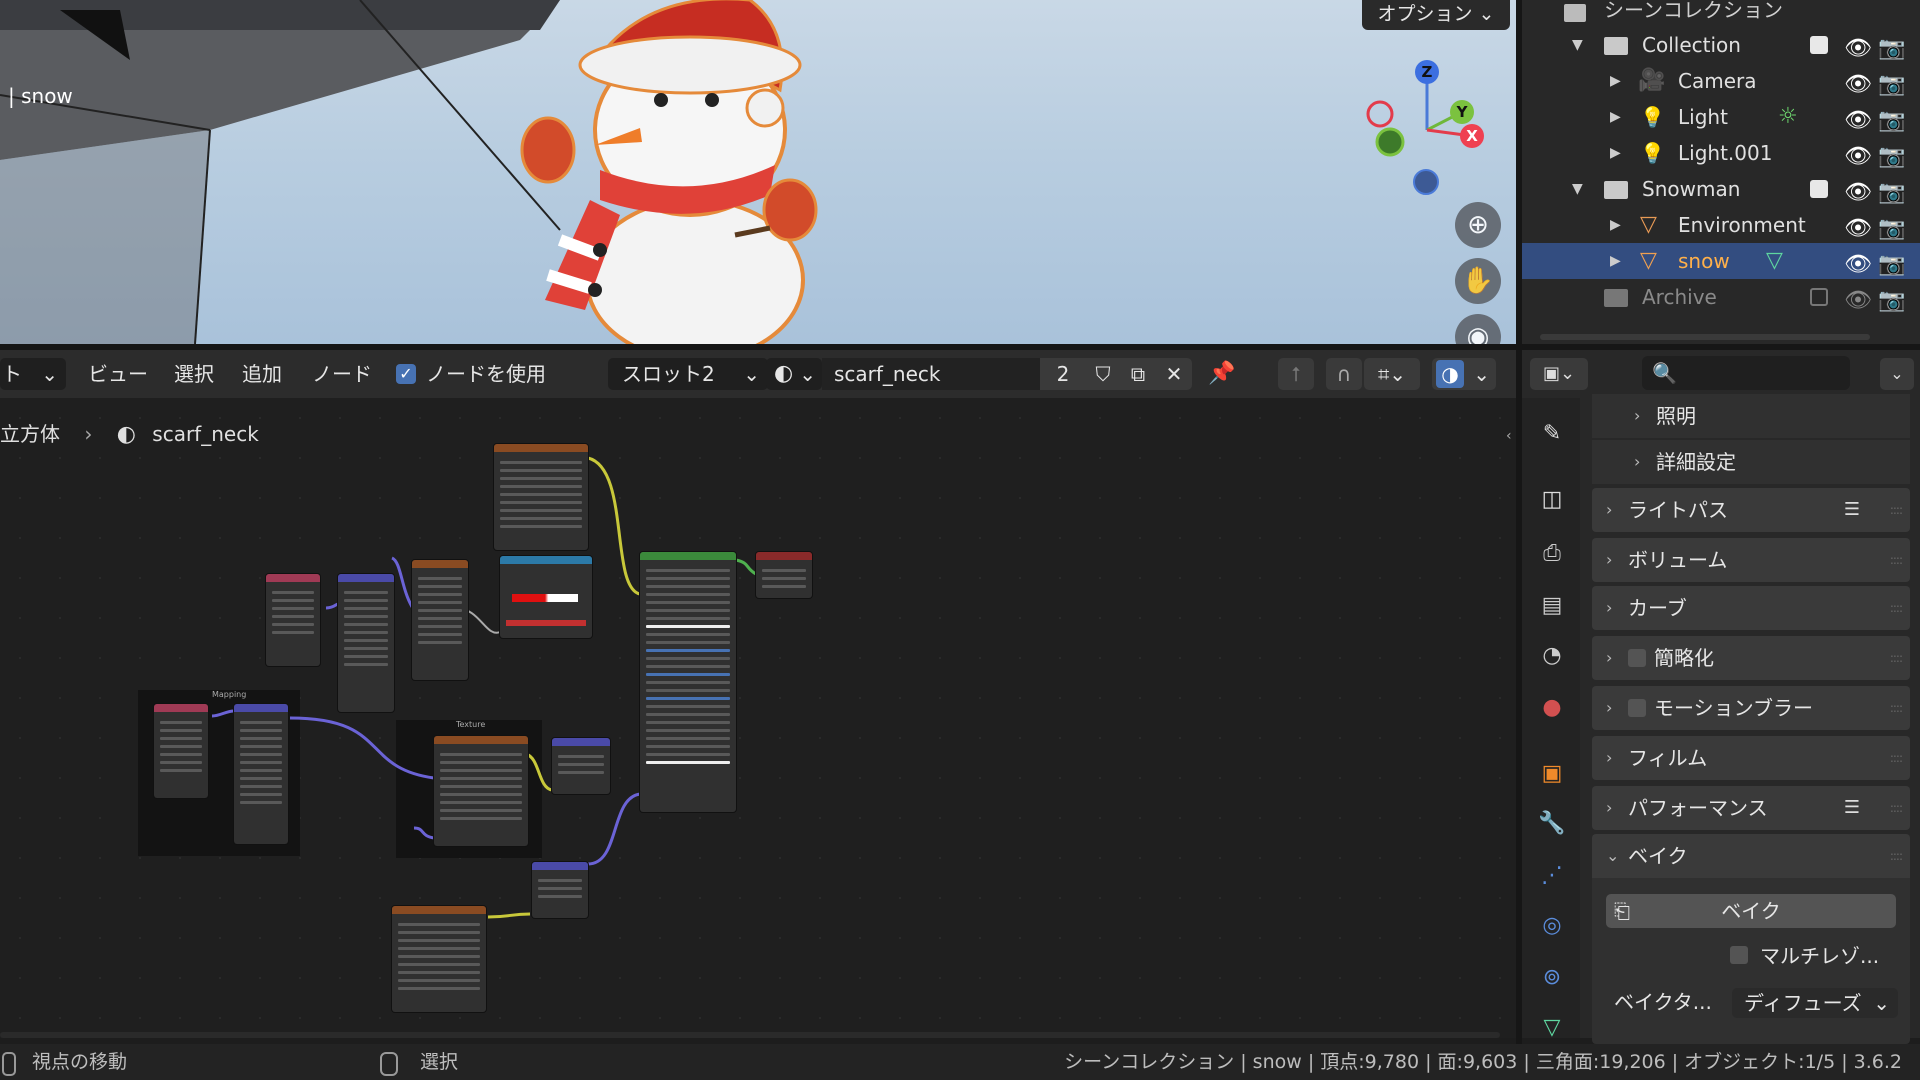  What do you see at coordinates (1138, 374) in the screenshot?
I see `duplicate-material-icon: ⧉` at bounding box center [1138, 374].